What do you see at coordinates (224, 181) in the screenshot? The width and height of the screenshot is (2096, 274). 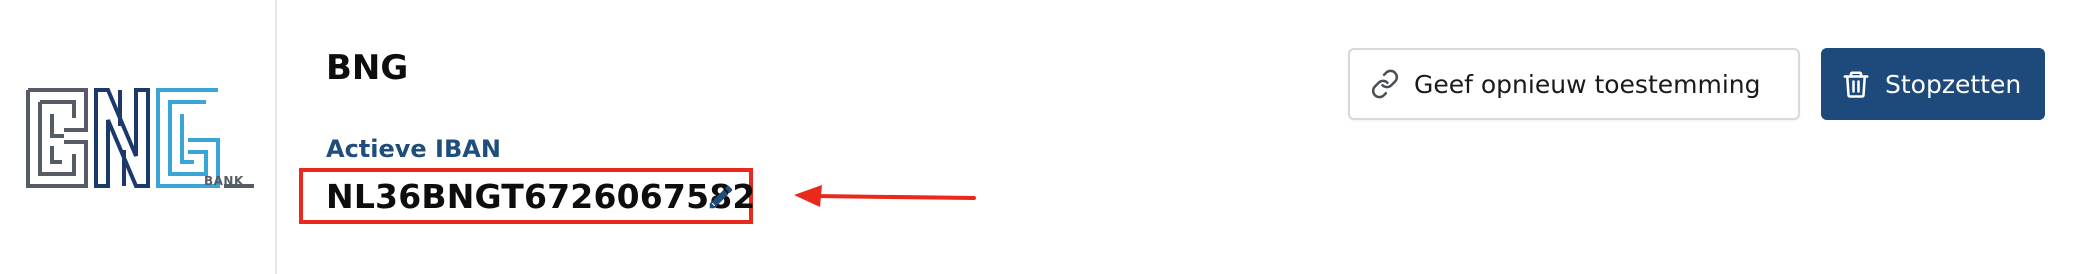 I see `logo-caption: BANK` at bounding box center [224, 181].